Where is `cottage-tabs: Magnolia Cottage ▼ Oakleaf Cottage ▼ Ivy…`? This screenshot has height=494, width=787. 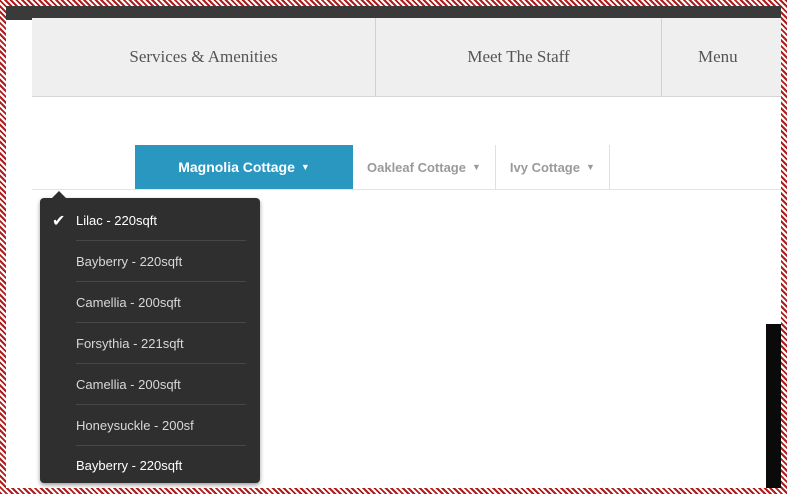 cottage-tabs: Magnolia Cottage ▼ Oakleaf Cottage ▼ Ivy… is located at coordinates (372, 167).